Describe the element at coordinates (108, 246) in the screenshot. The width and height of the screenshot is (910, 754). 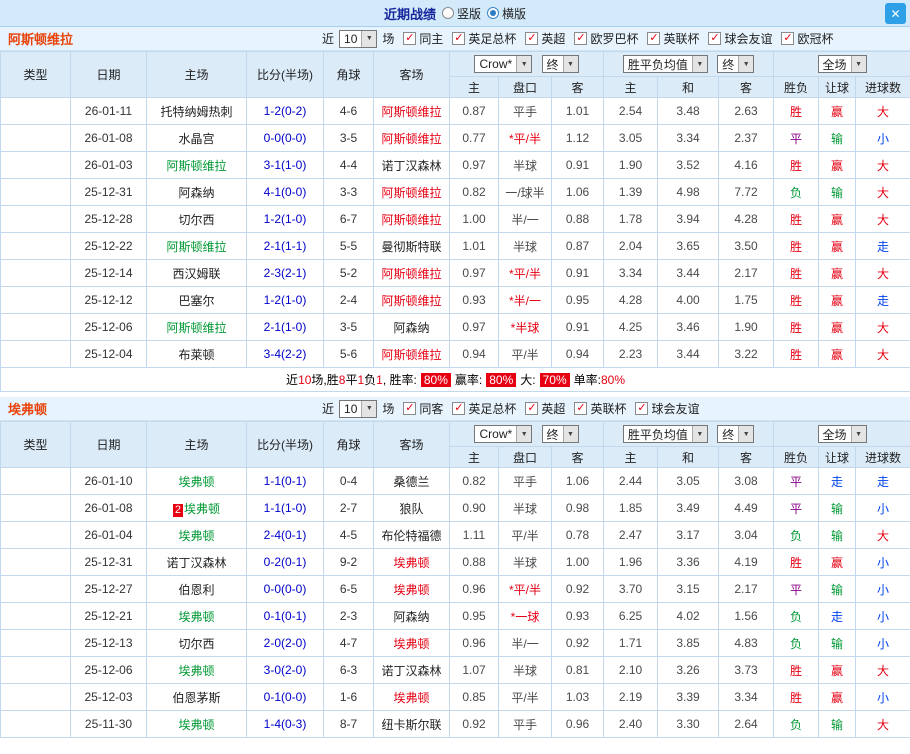
I see `date-cell: 25-12-22` at that location.